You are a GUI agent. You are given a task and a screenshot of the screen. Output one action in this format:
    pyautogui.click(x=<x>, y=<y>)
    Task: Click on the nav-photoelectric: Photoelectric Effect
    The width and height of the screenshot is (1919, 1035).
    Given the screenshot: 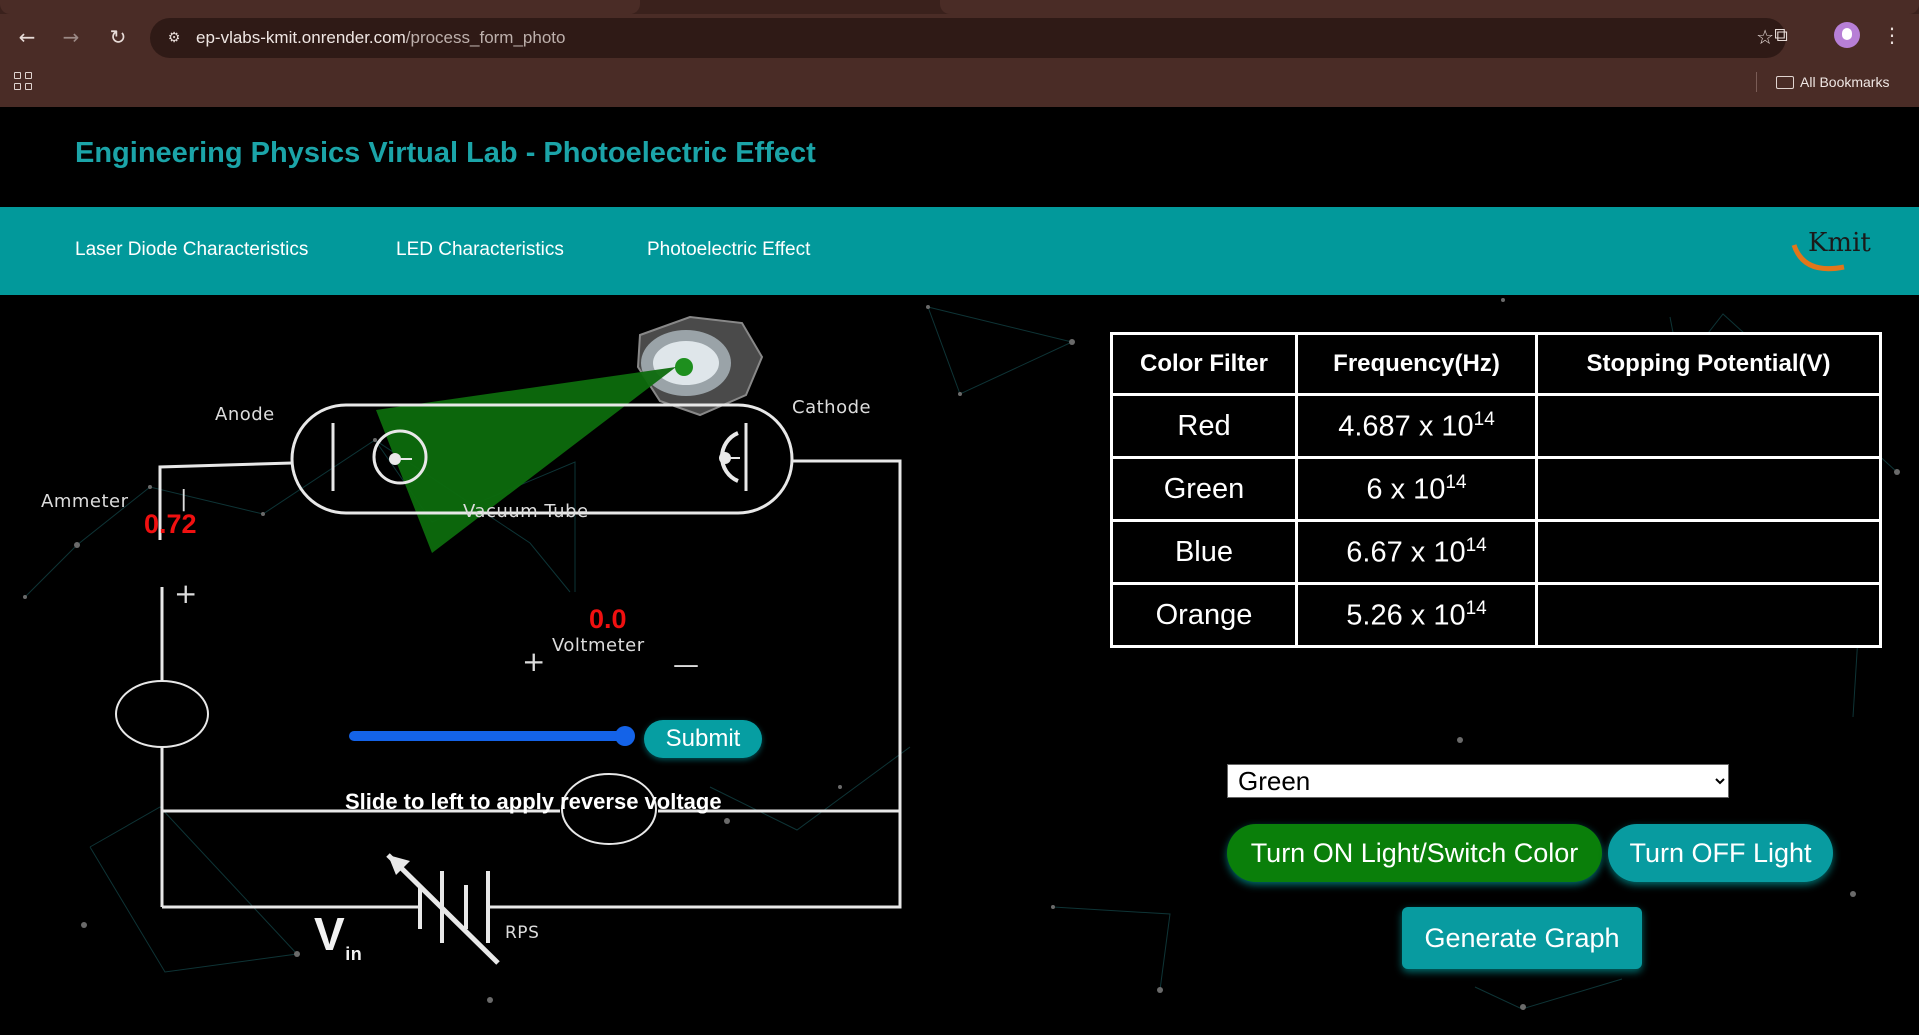 What is the action you would take?
    pyautogui.click(x=728, y=250)
    